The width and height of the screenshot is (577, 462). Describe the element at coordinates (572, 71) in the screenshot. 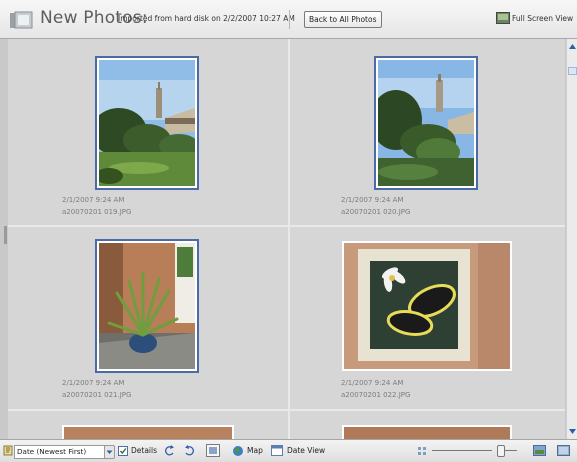

I see `scrollbar-thumb` at that location.